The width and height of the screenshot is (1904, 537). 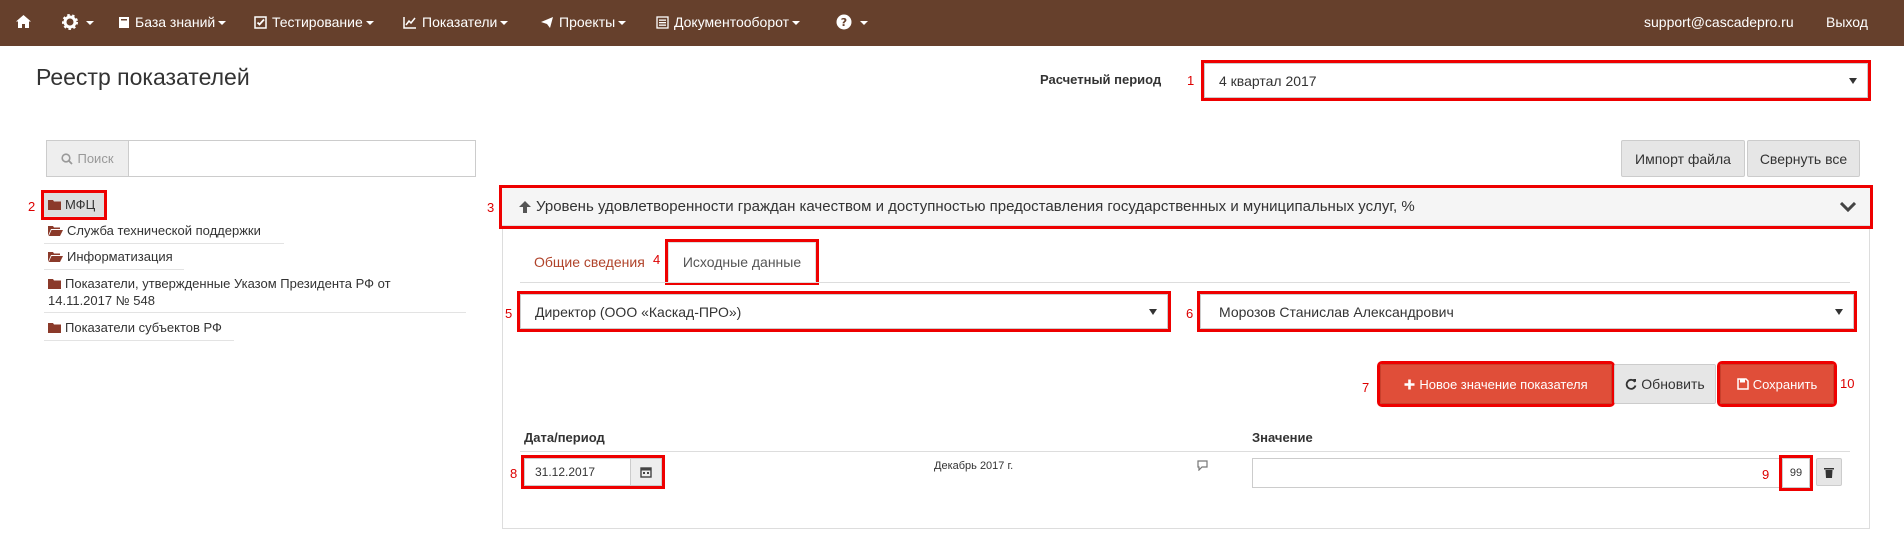 I want to click on nav-knowledge-base: База знаний, so click(x=172, y=22).